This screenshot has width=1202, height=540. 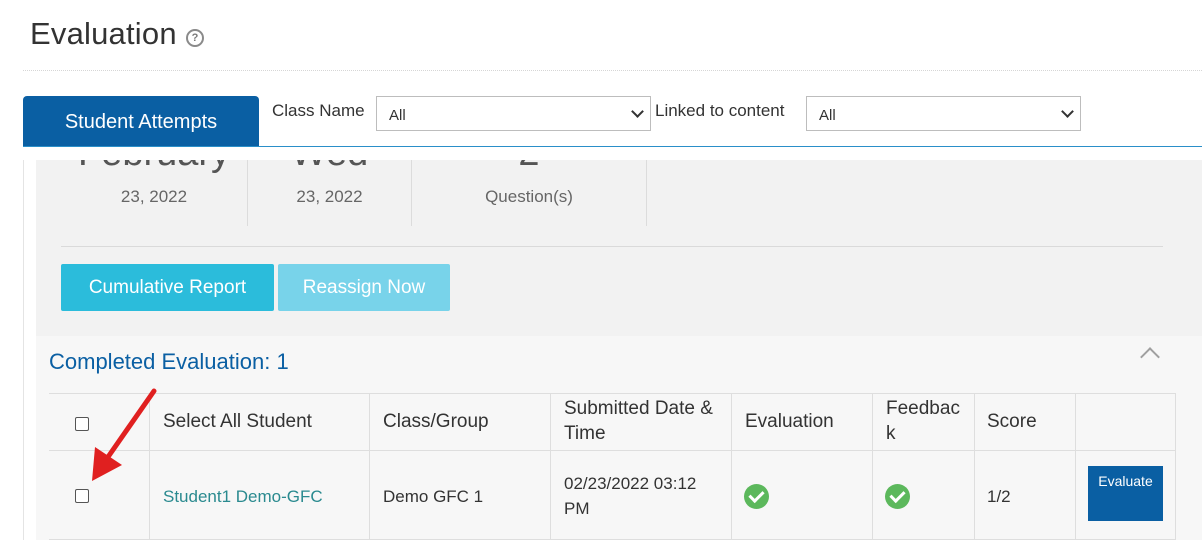 What do you see at coordinates (612, 246) in the screenshot?
I see `panel-divider` at bounding box center [612, 246].